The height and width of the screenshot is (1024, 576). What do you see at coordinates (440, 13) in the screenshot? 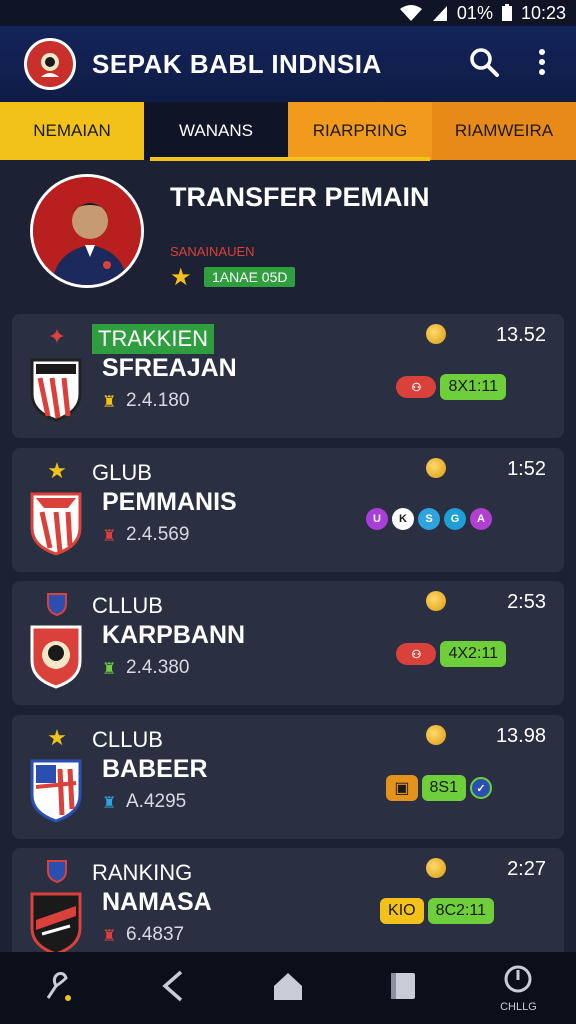
I see `signal-icon` at bounding box center [440, 13].